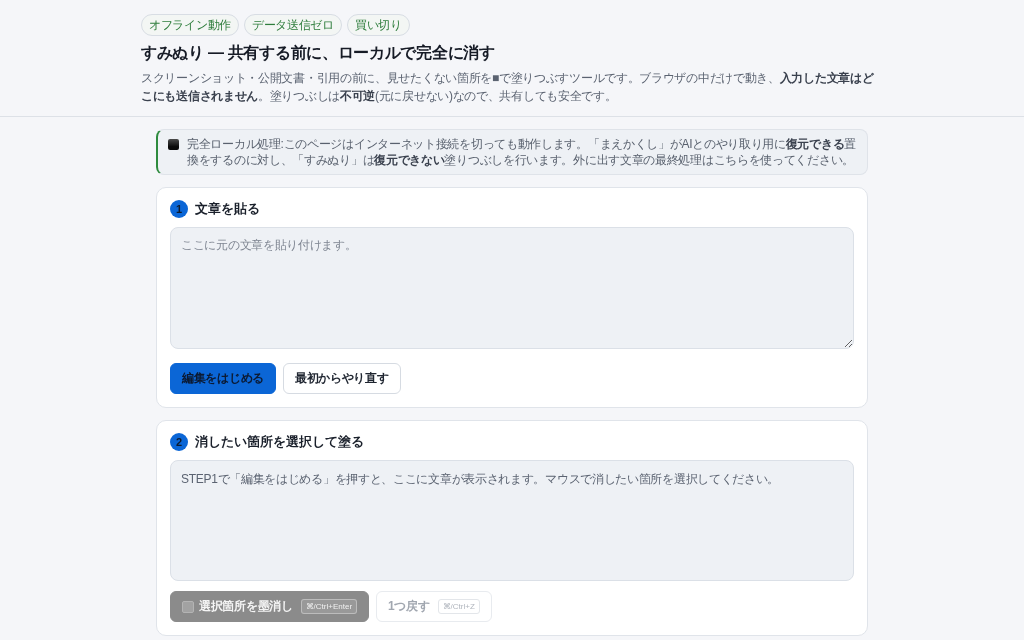 This screenshot has height=640, width=1024. What do you see at coordinates (318, 53) in the screenshot?
I see `page-title: すみぬり — 共有する前に、ローカルで完全に消す` at bounding box center [318, 53].